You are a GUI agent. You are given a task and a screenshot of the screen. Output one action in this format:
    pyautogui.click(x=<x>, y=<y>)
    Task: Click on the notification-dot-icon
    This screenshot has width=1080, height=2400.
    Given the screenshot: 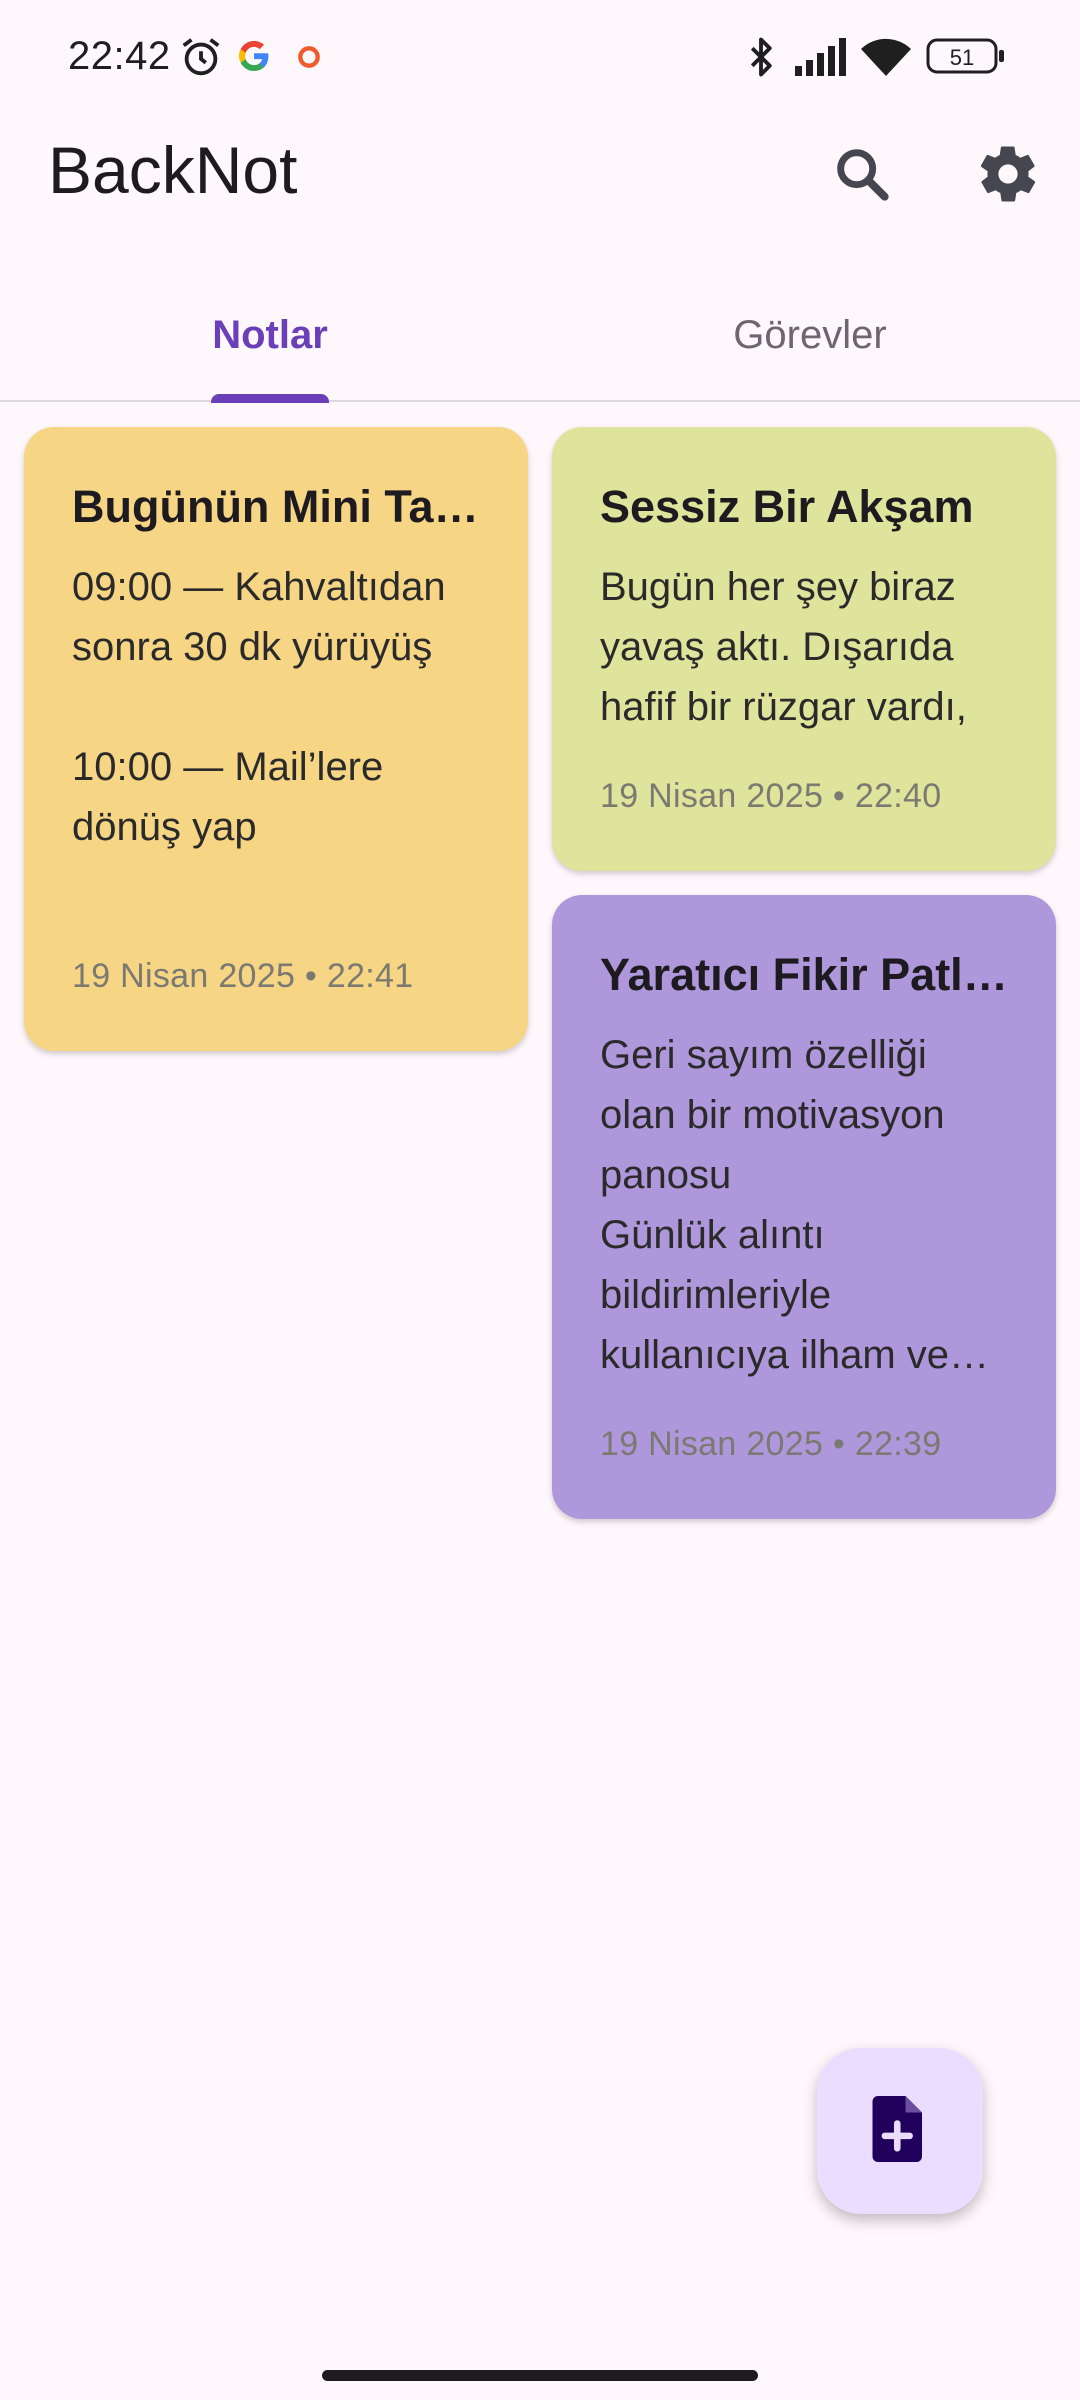 What is the action you would take?
    pyautogui.click(x=309, y=59)
    